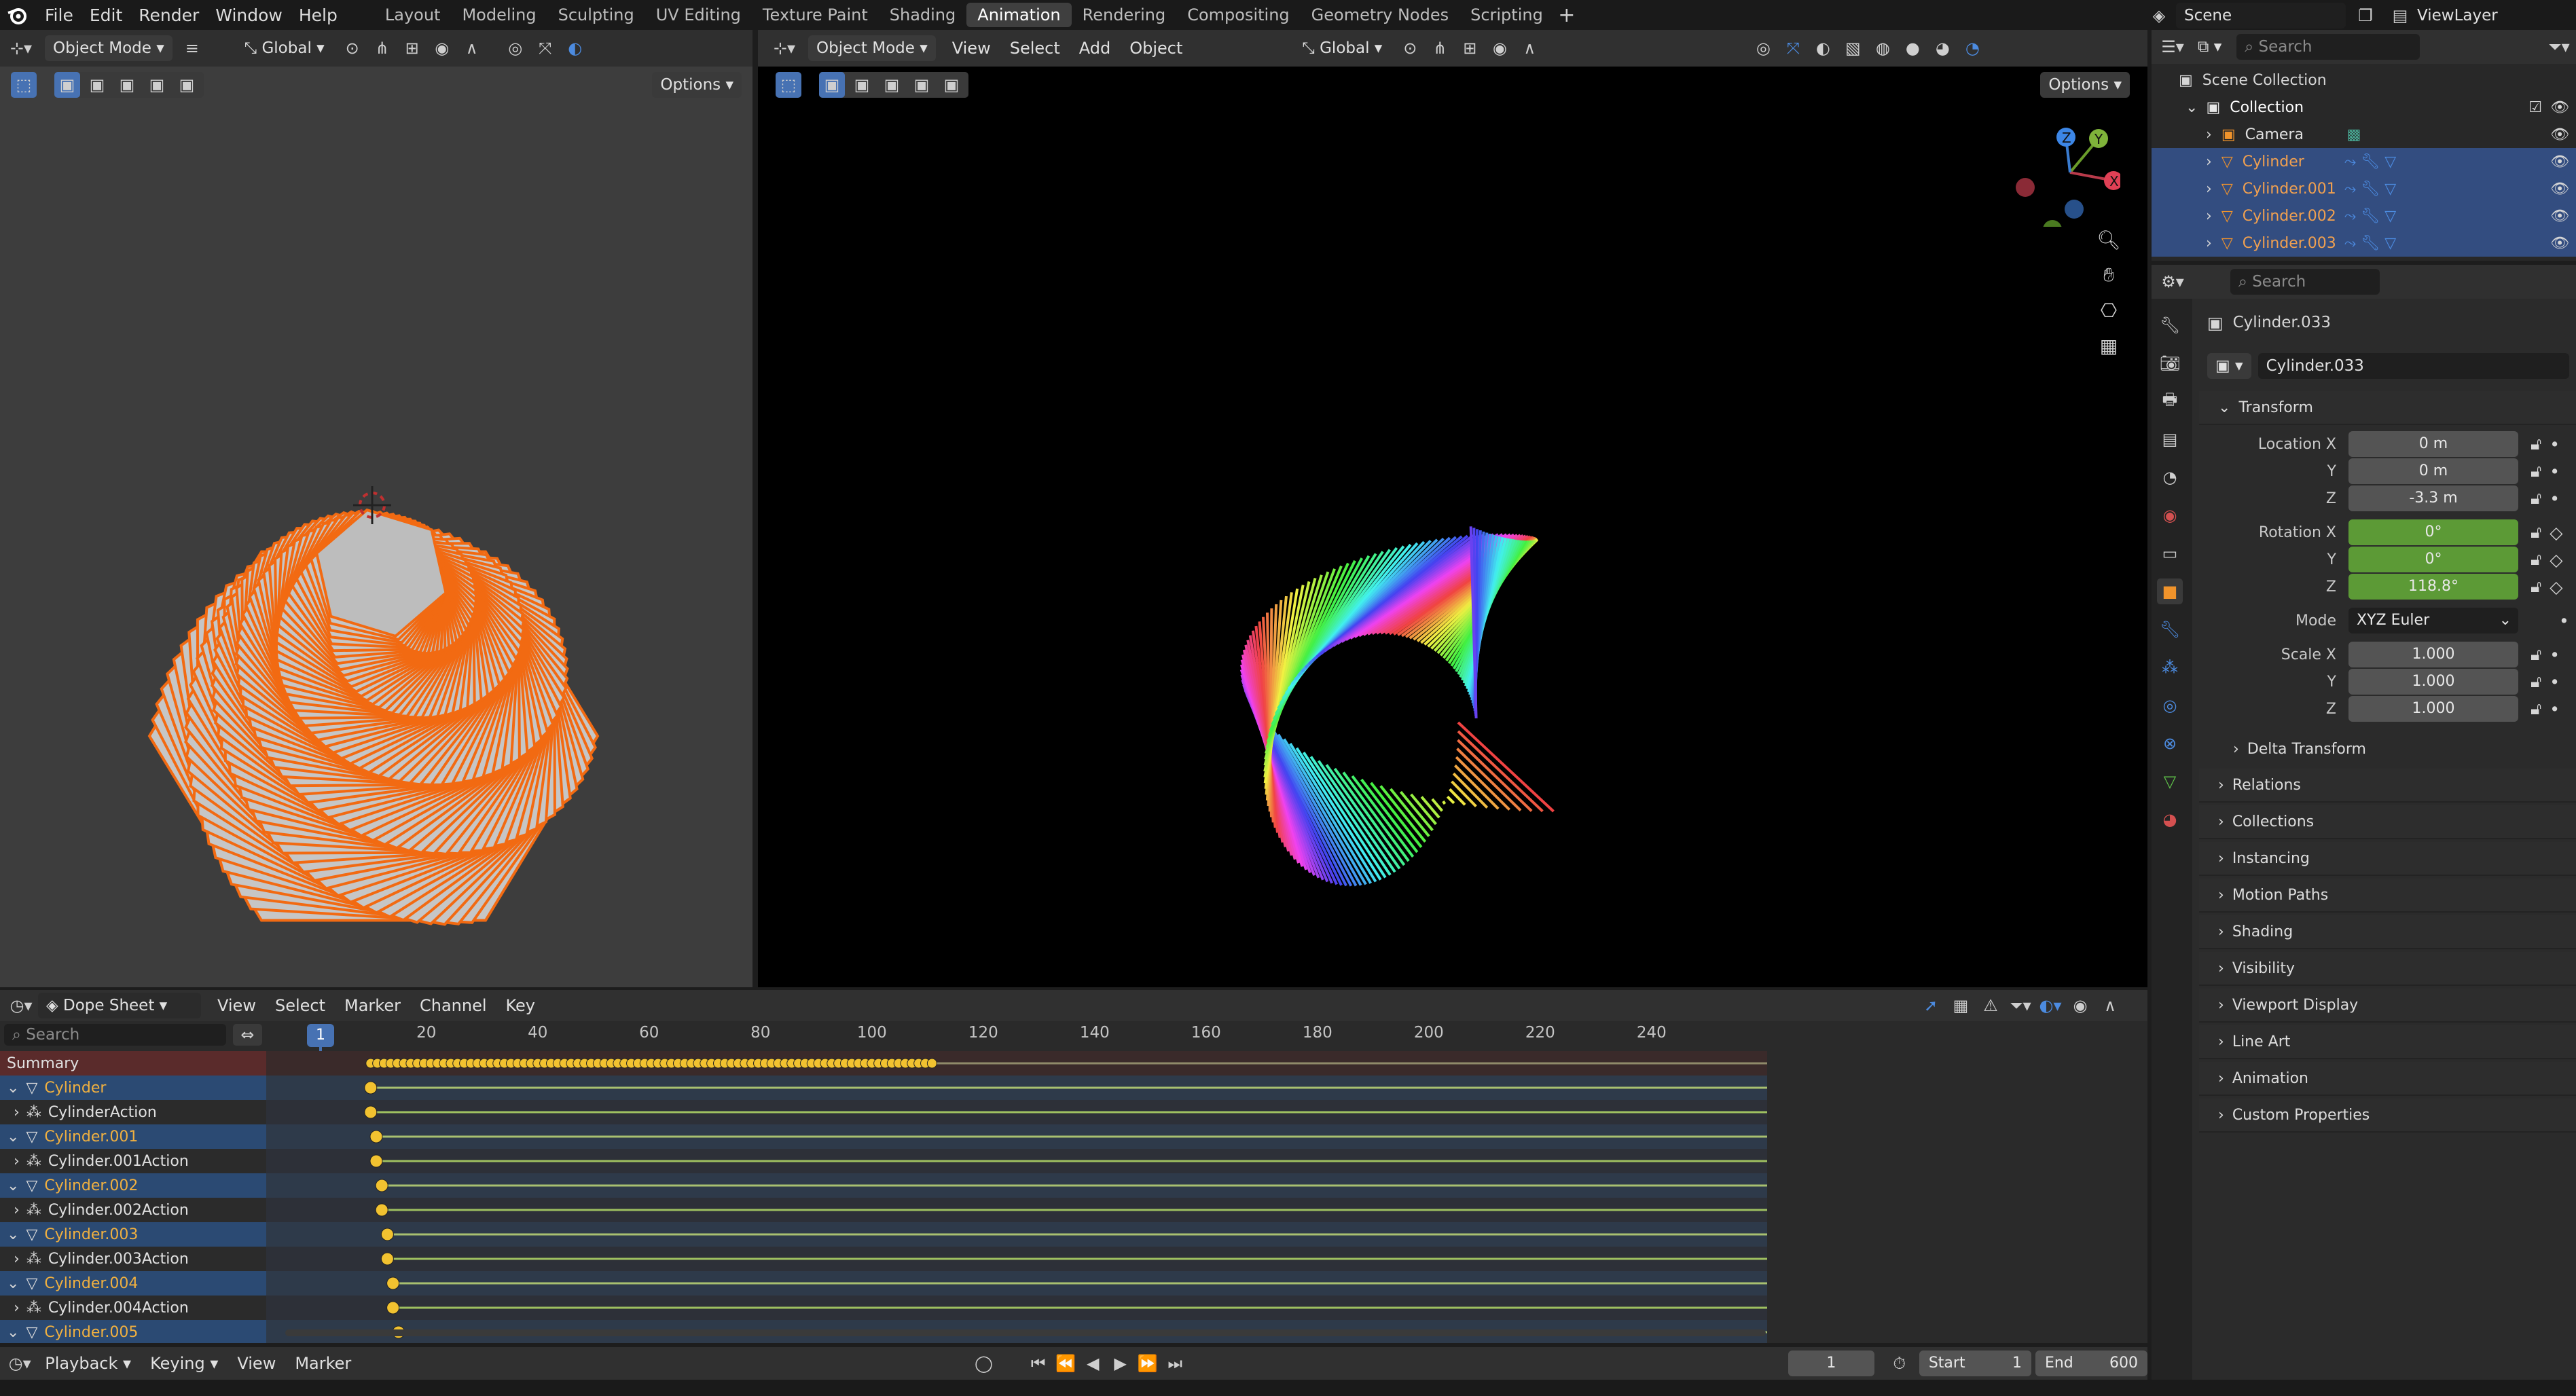  Describe the element at coordinates (1025, 1332) in the screenshot. I see `ds-scrollbar` at that location.